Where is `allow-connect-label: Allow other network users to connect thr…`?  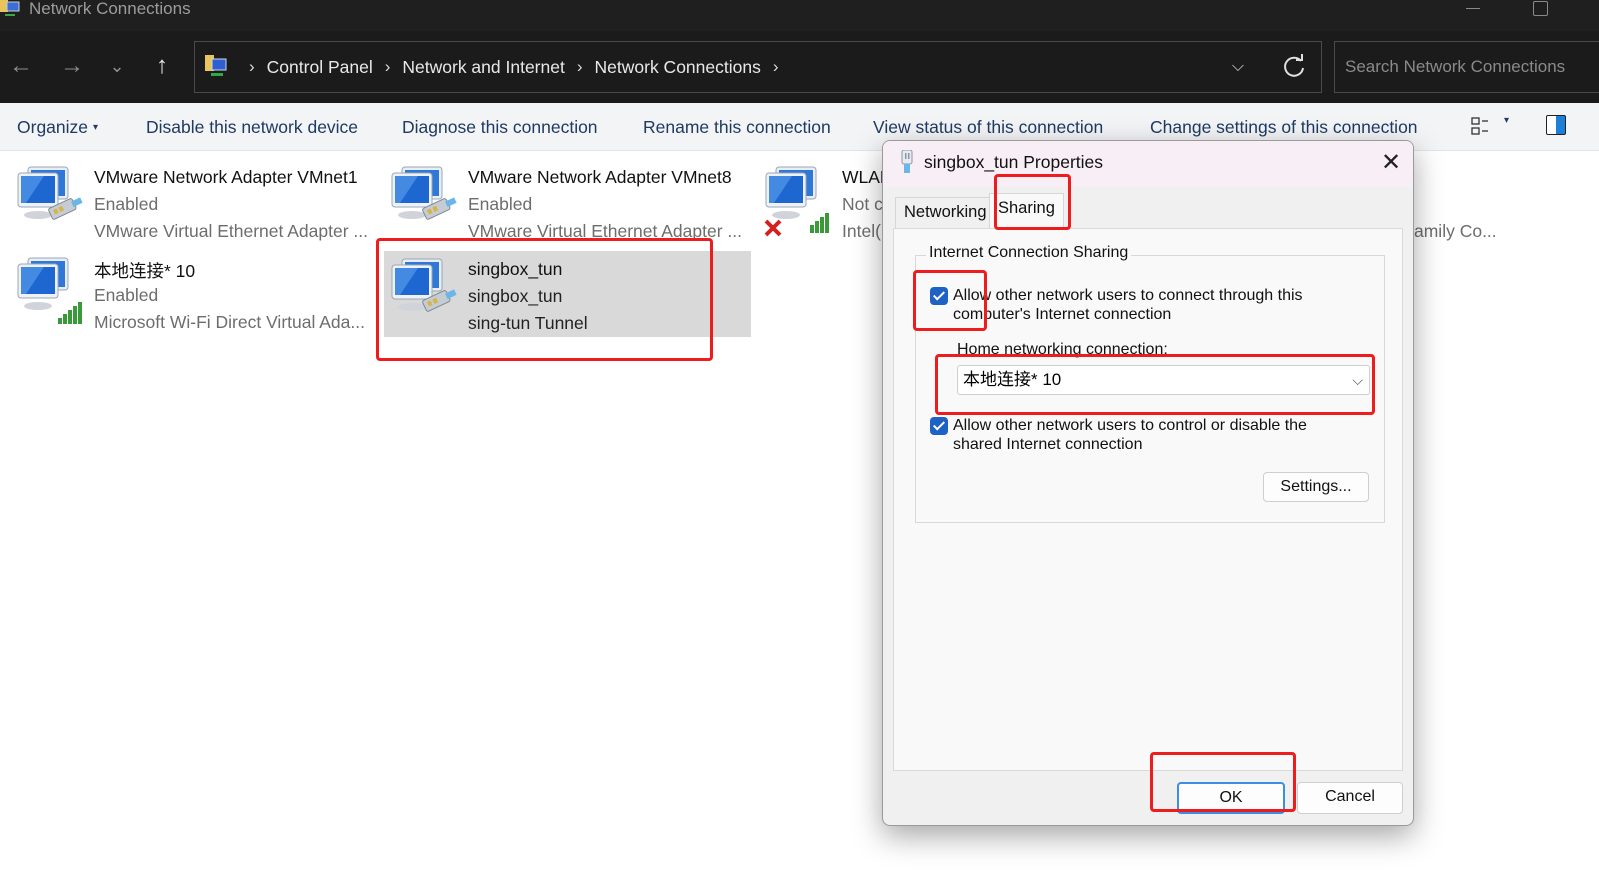
allow-connect-label: Allow other network users to connect thr… is located at coordinates (1128, 305).